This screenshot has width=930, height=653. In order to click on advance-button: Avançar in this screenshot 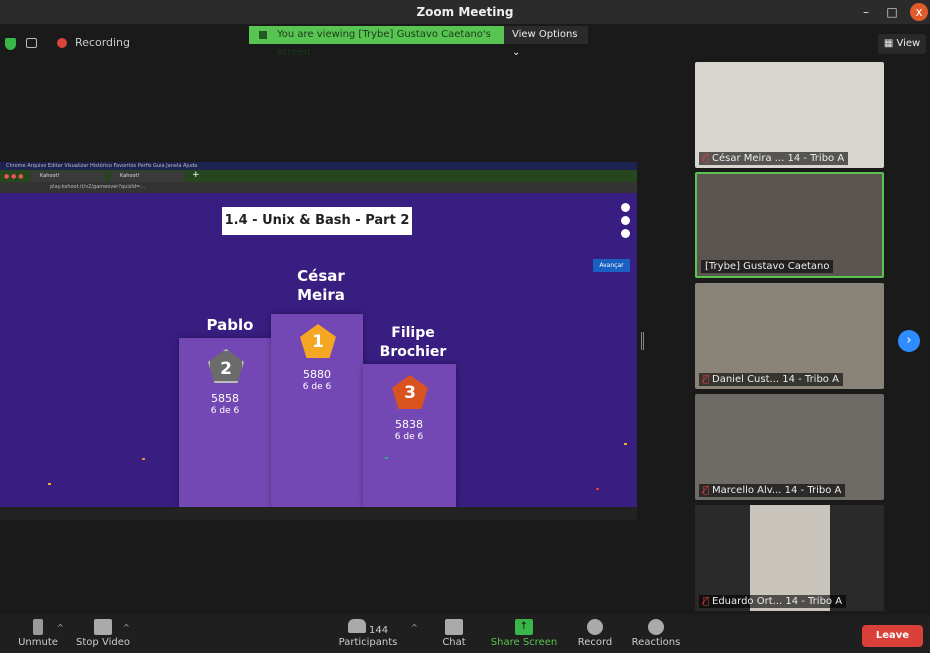, I will do `click(611, 265)`.